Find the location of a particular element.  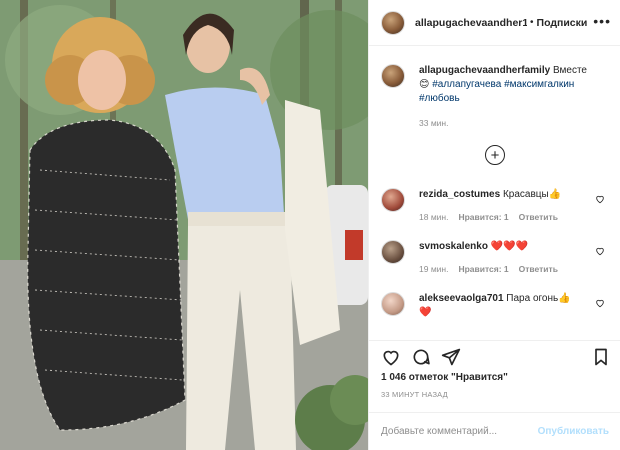

bookmark-icon is located at coordinates (601, 357).